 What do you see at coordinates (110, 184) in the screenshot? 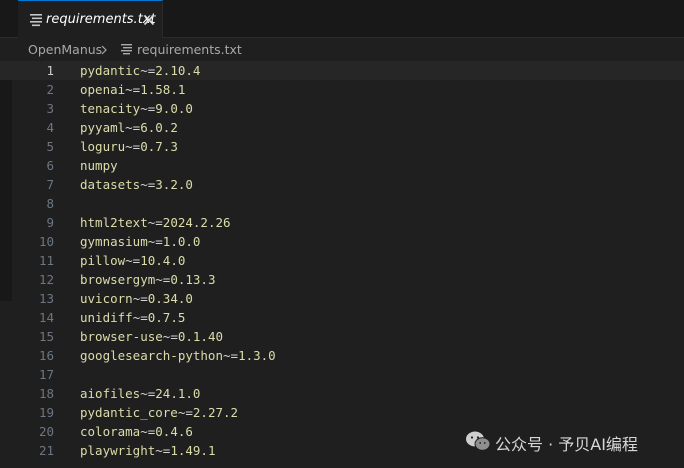
I see `package-name: datasets` at bounding box center [110, 184].